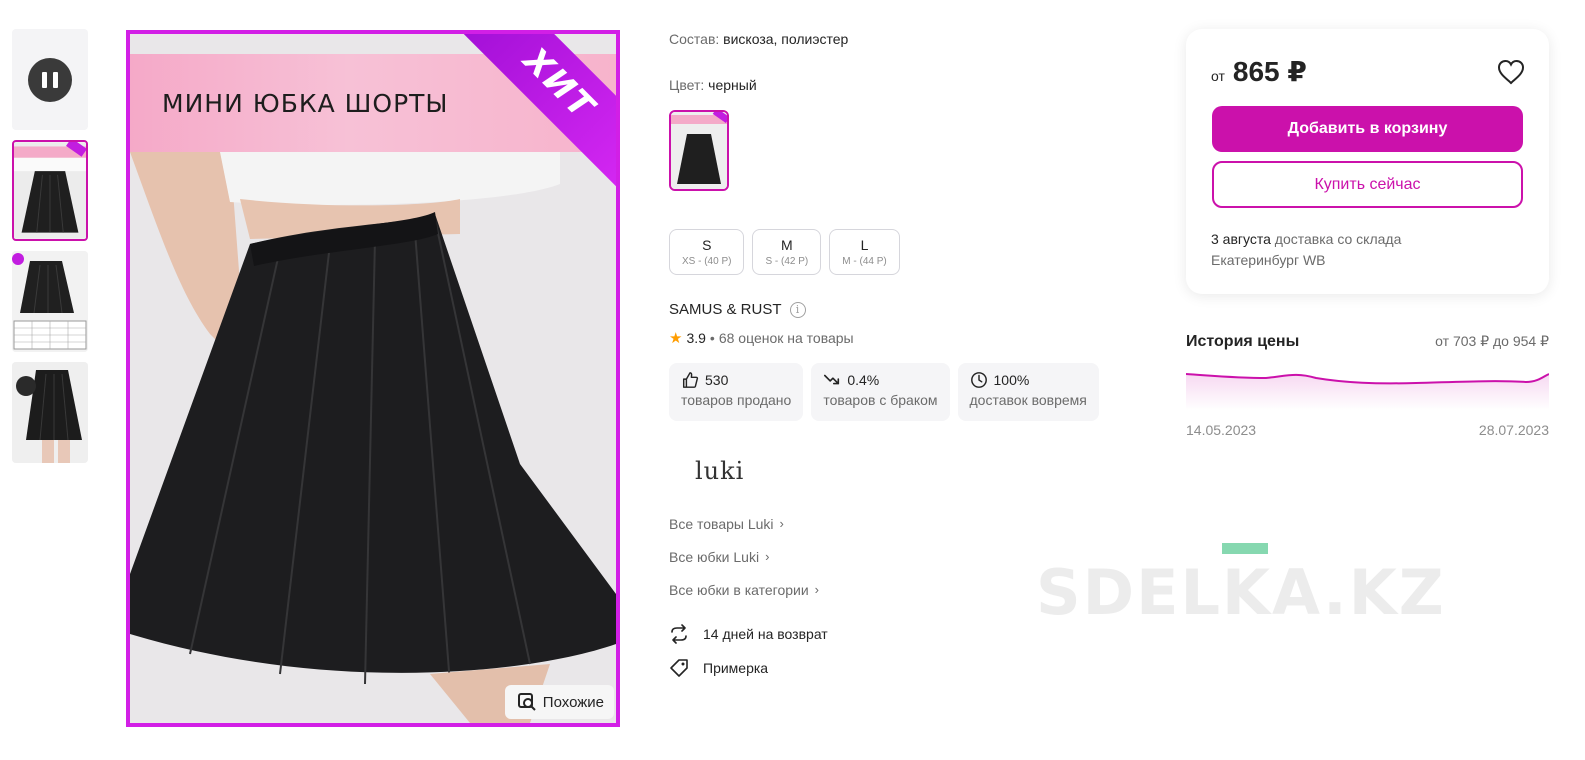 This screenshot has width=1585, height=760. Describe the element at coordinates (690, 380) in the screenshot. I see `thumb-up-icon` at that location.